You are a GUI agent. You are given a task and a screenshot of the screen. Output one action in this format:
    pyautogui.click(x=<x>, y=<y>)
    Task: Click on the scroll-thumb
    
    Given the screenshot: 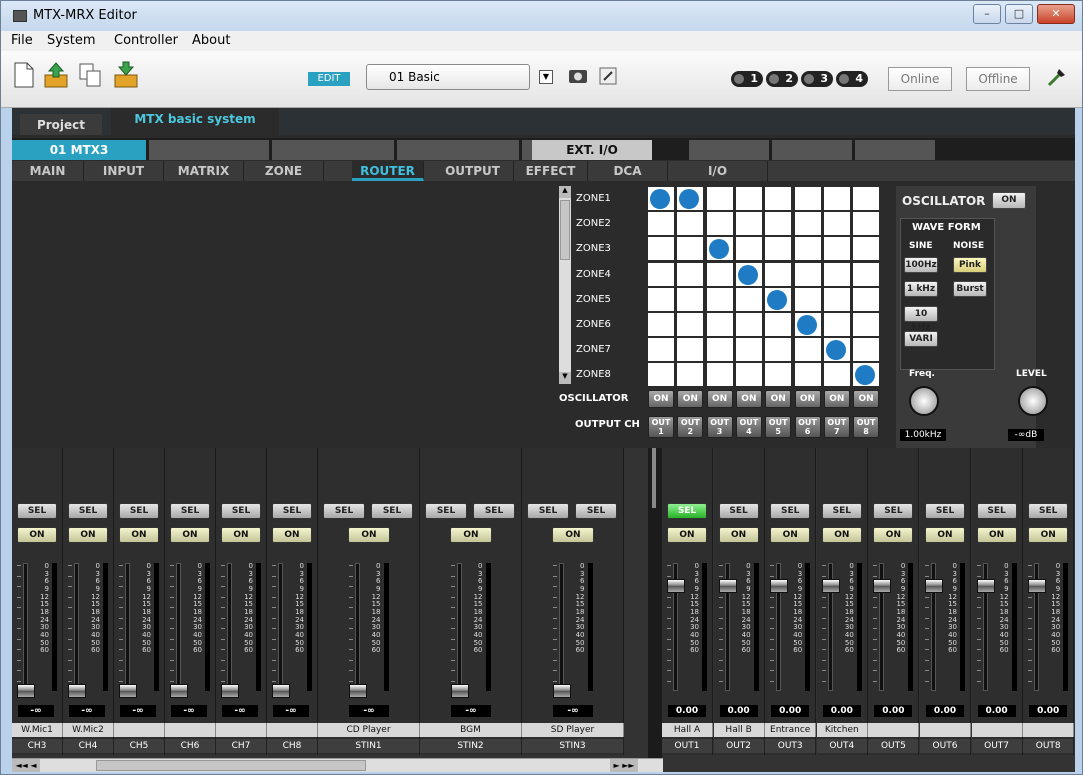 What is the action you would take?
    pyautogui.click(x=565, y=230)
    